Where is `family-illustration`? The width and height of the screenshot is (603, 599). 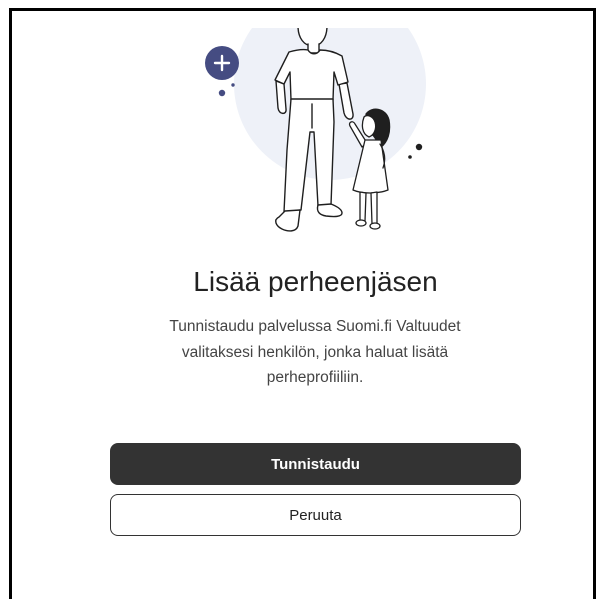
family-illustration is located at coordinates (315, 130).